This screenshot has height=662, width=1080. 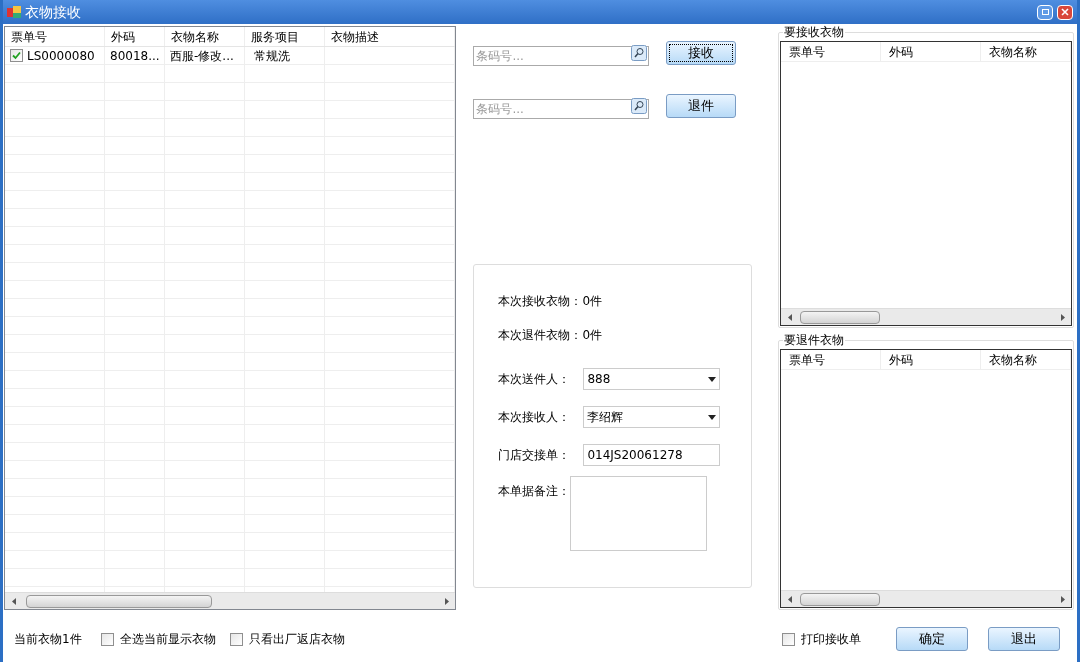 What do you see at coordinates (535, 379) in the screenshot?
I see `field-label: 本次送件人：` at bounding box center [535, 379].